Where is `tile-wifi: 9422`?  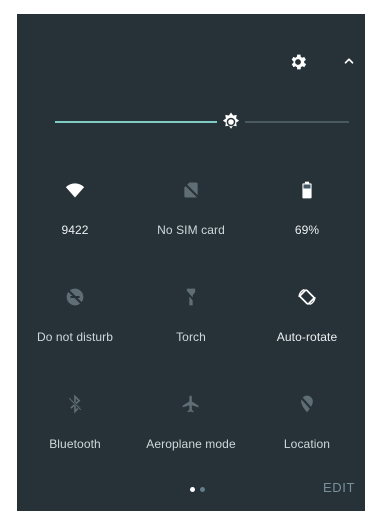
tile-wifi: 9422 is located at coordinates (75, 214).